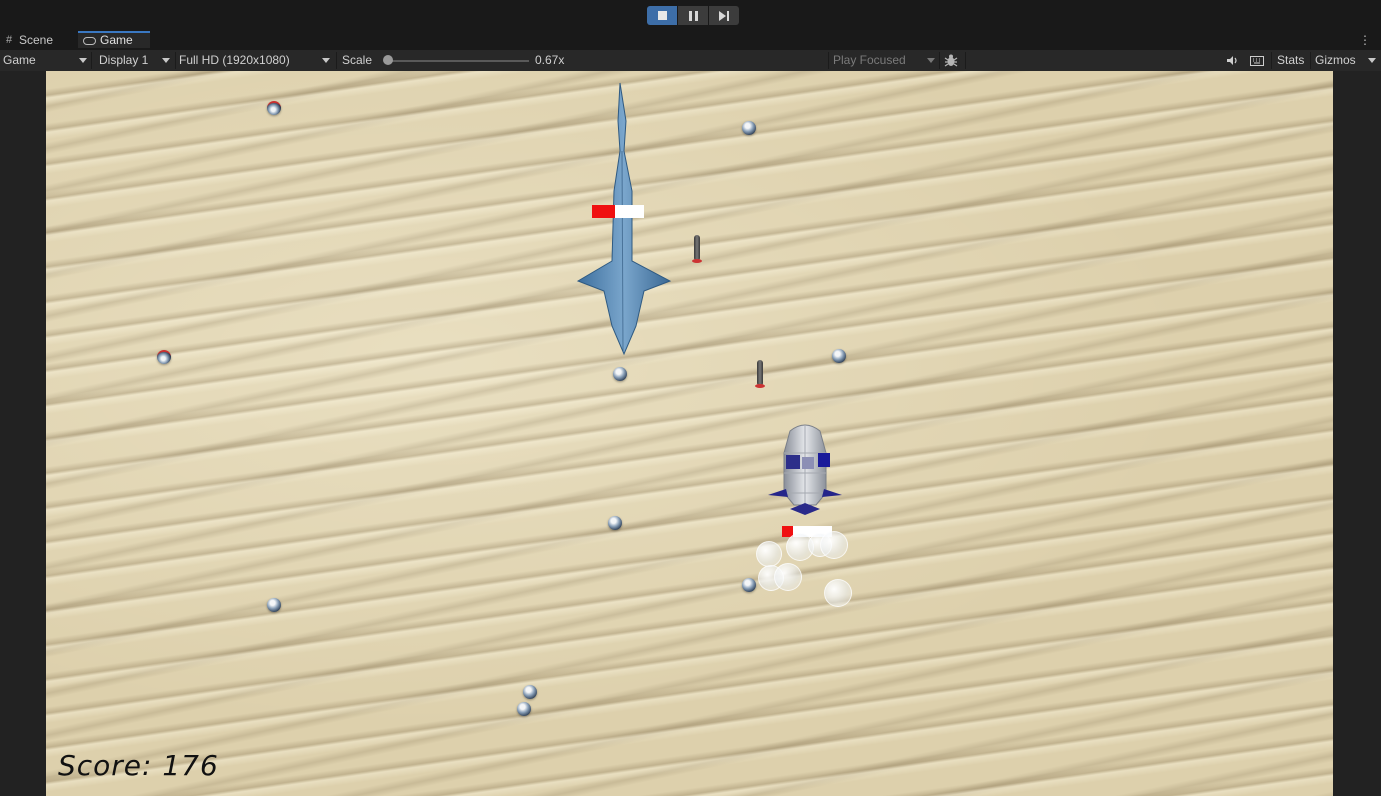 The image size is (1381, 796). What do you see at coordinates (19, 60) in the screenshot?
I see `view-mode-value: Game` at bounding box center [19, 60].